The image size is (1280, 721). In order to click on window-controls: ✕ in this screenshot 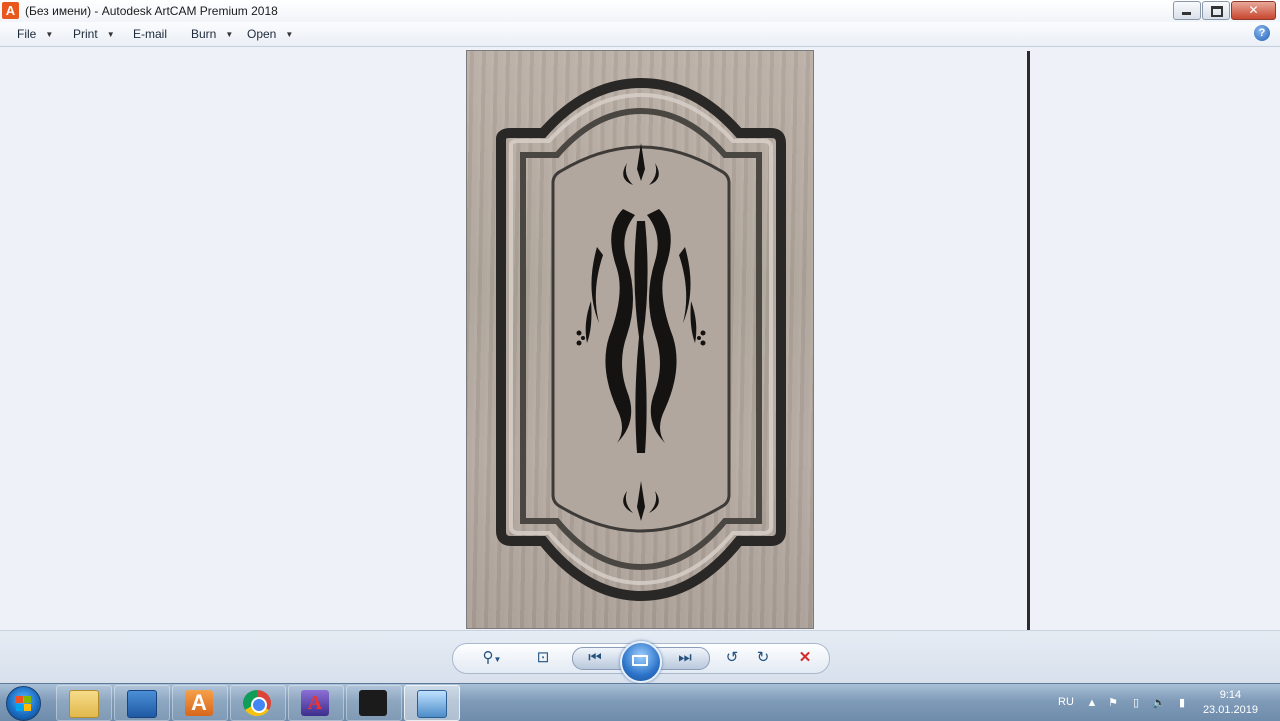, I will do `click(1224, 10)`.